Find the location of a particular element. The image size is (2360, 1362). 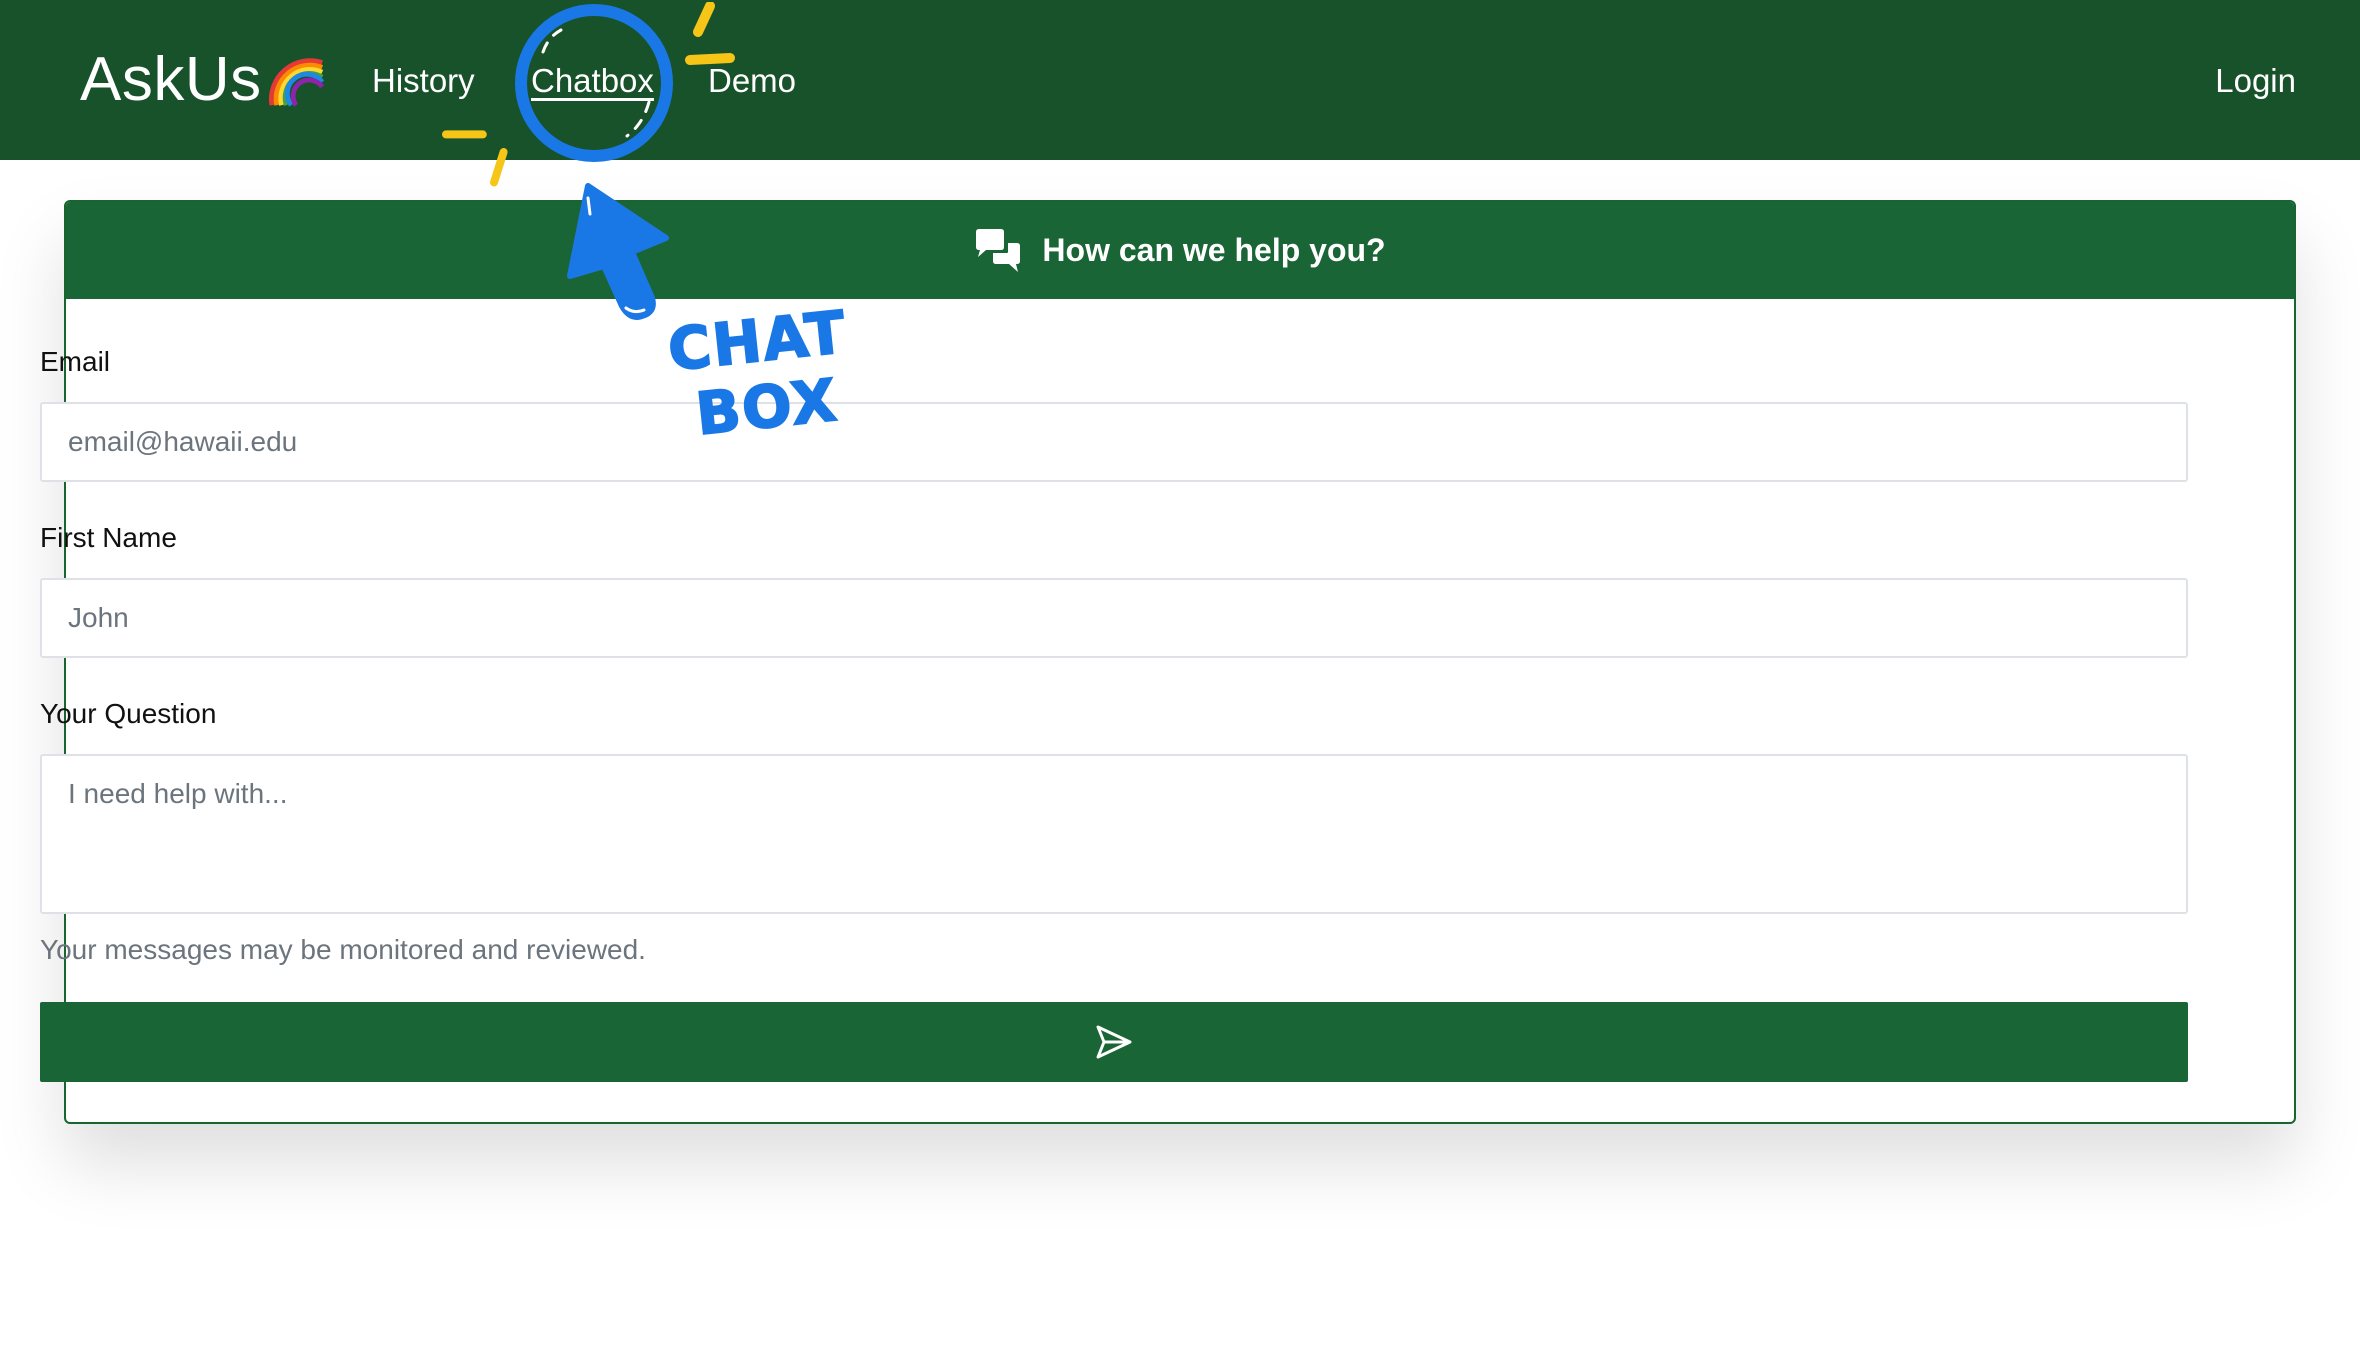

annotation-box-word: BOX is located at coordinates (767, 407).